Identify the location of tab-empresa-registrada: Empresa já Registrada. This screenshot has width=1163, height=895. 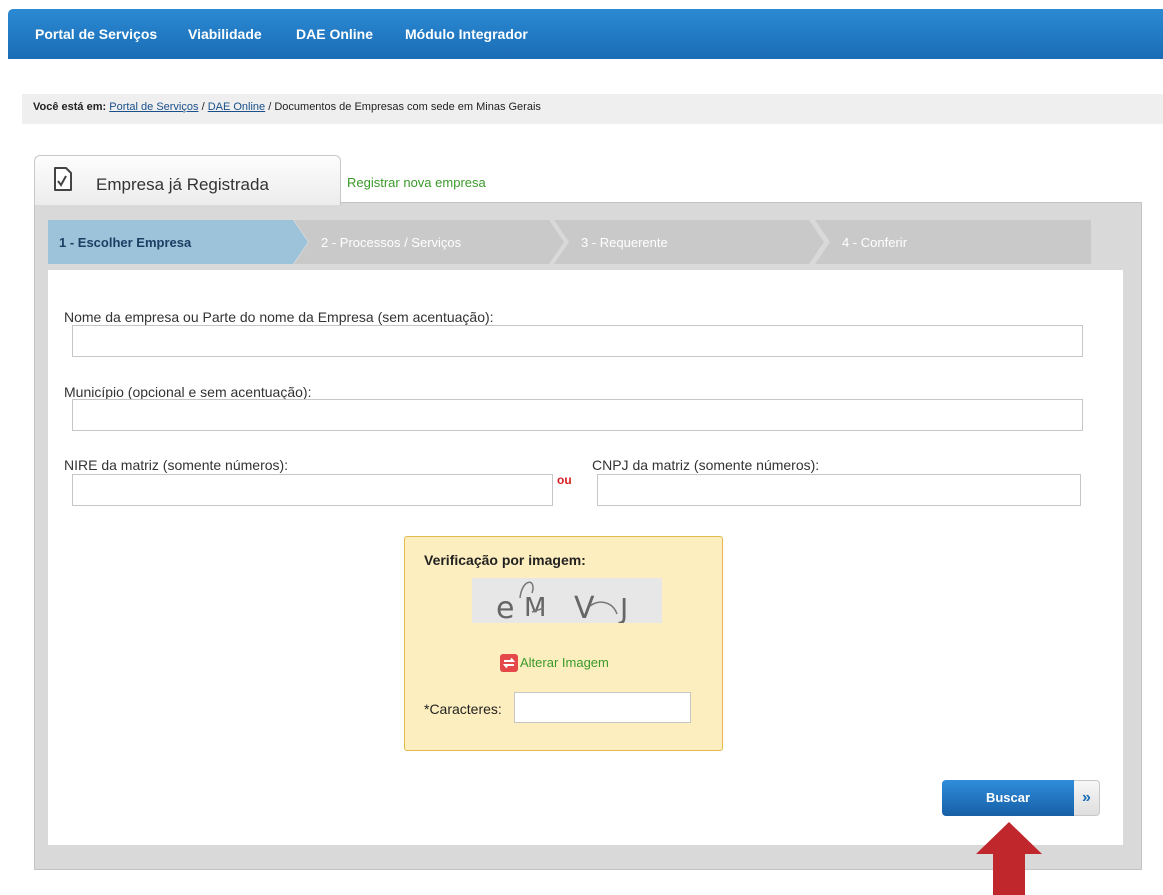
(187, 180).